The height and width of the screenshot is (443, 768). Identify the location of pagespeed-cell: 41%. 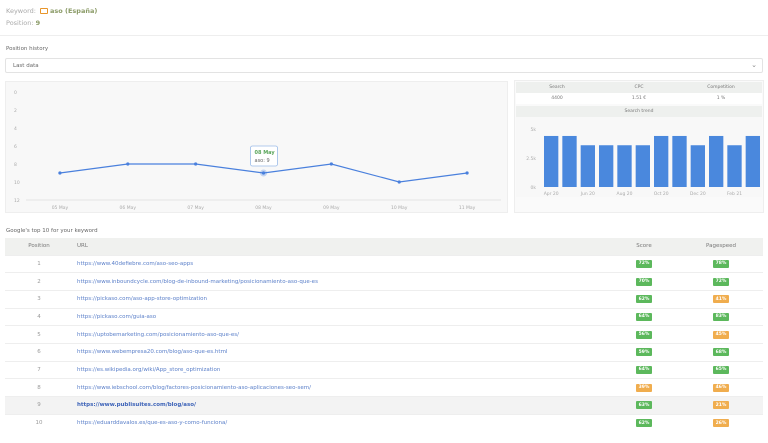
(721, 299).